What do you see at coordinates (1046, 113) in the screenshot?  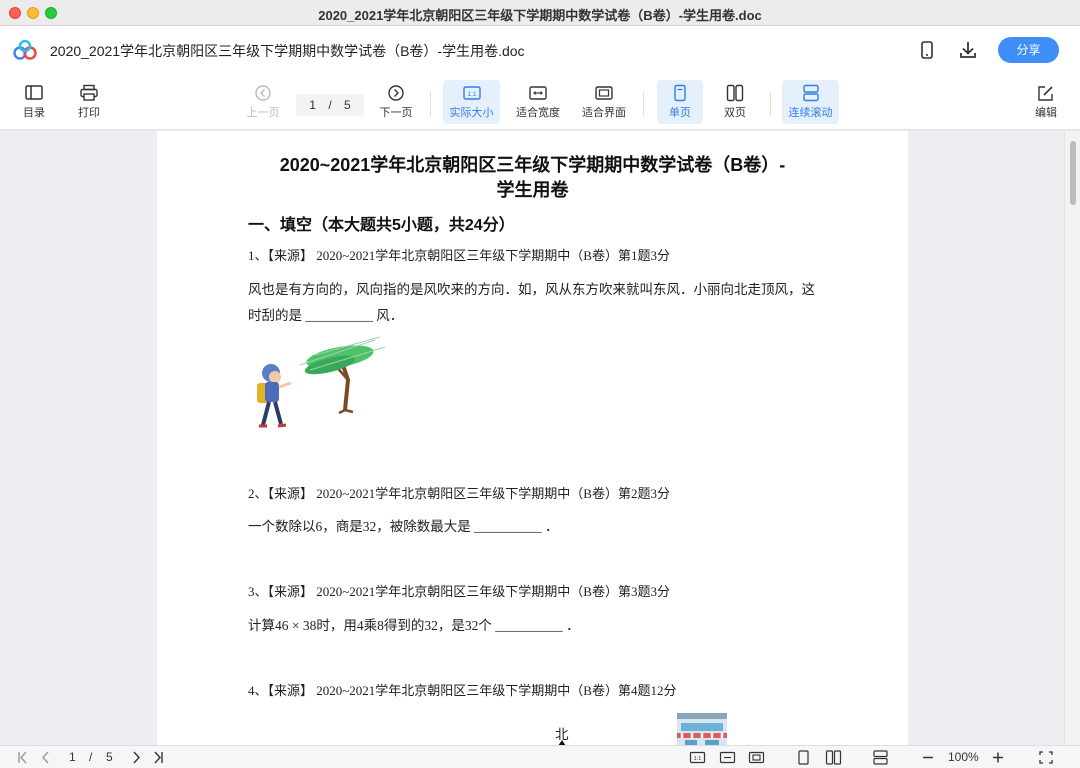 I see `edit-label: 编辑` at bounding box center [1046, 113].